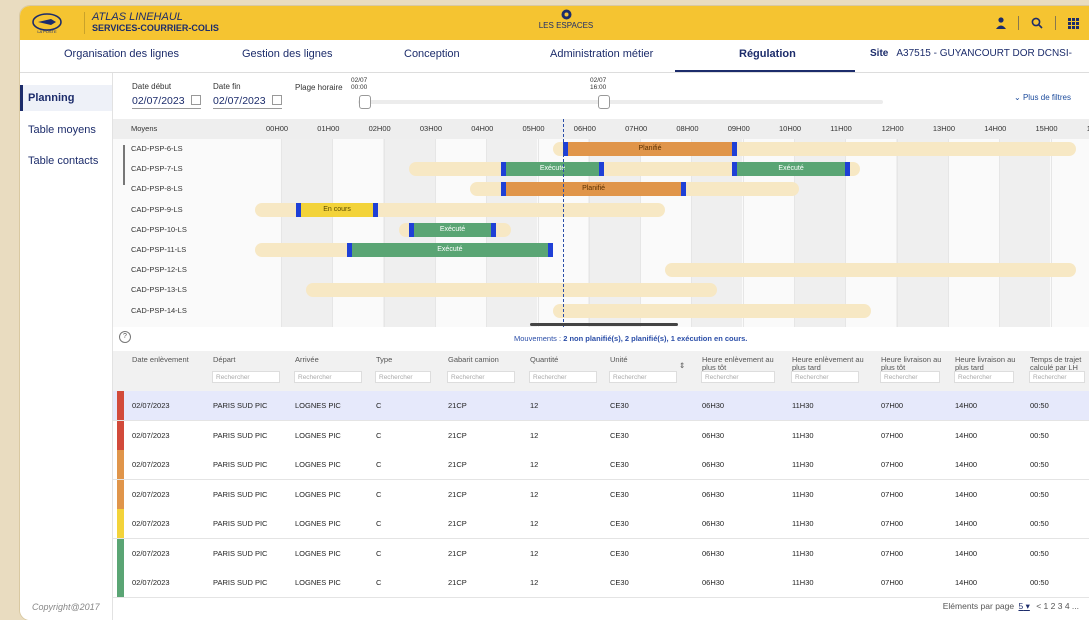 The width and height of the screenshot is (1089, 620). What do you see at coordinates (841, 128) in the screenshot?
I see `gantt-hour-label: 11H00` at bounding box center [841, 128].